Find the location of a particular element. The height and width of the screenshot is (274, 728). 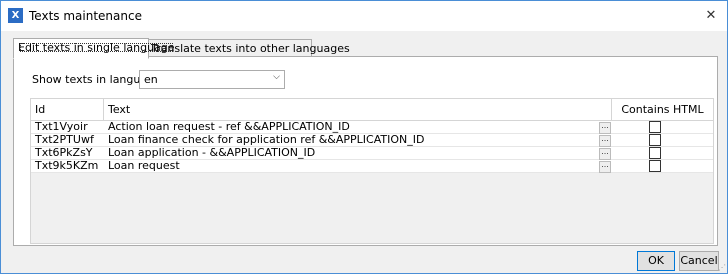

row-text: Loan application - &&APPLICATION_ID is located at coordinates (349, 153).